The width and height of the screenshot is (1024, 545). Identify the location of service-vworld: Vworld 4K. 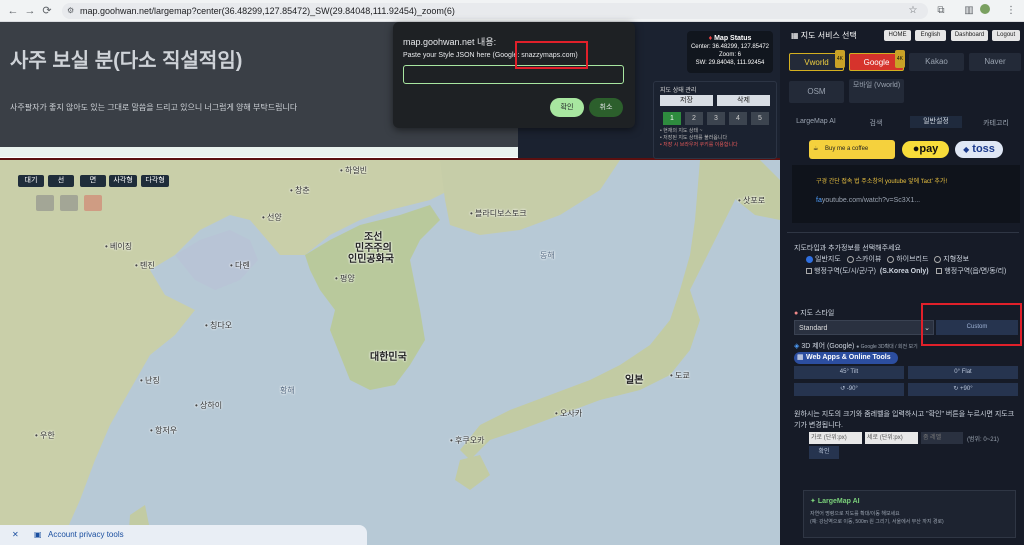
(817, 60).